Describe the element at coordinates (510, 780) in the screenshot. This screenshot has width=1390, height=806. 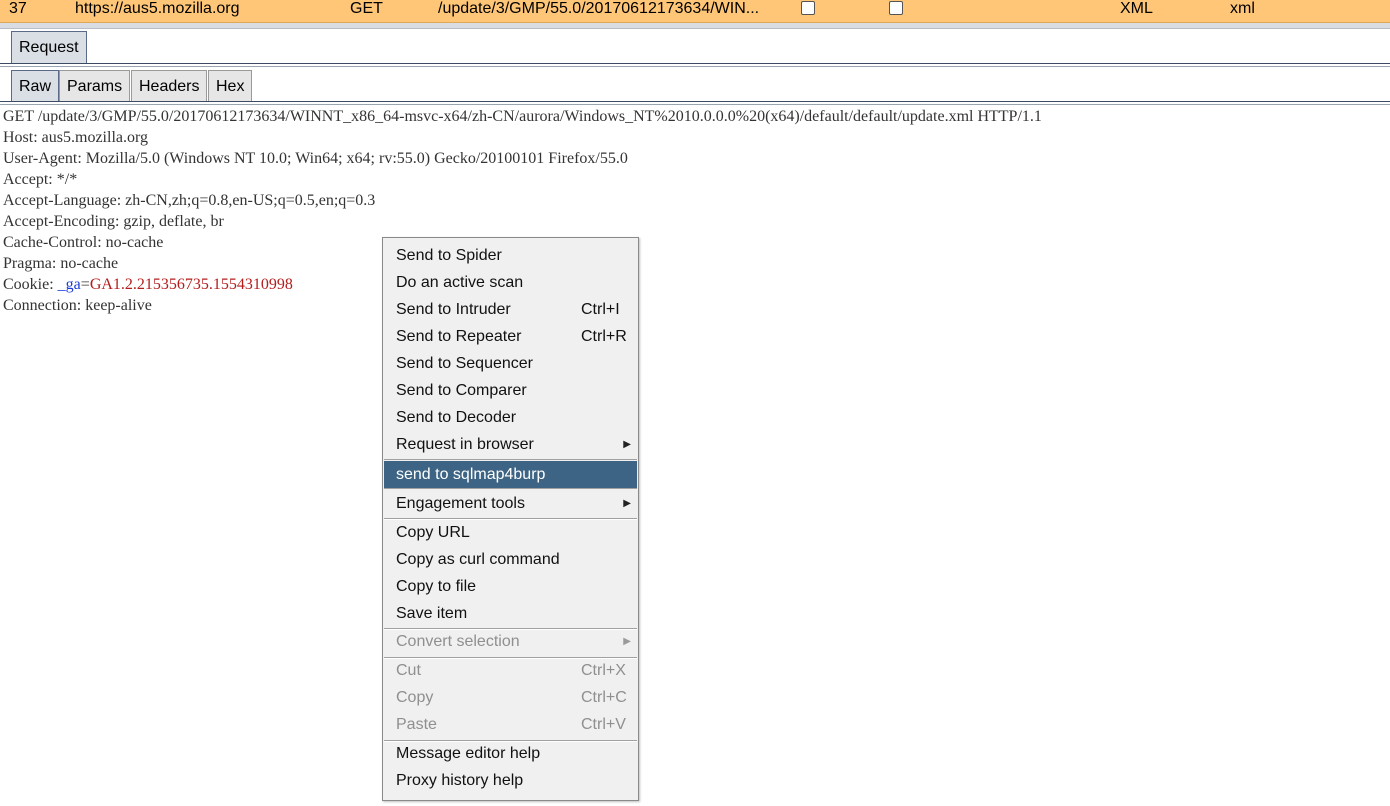
I see `menu-item-proxy-history-help: Proxy history help` at that location.